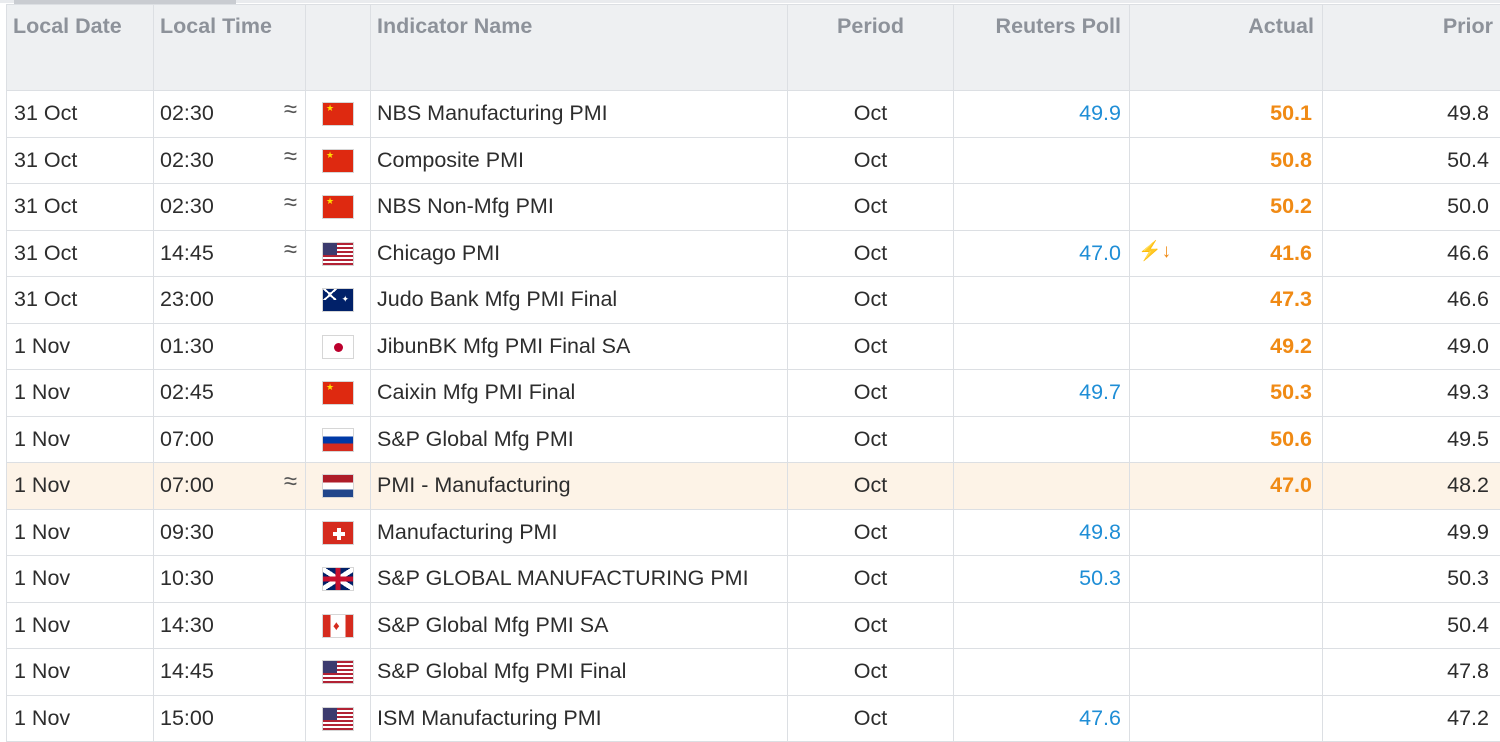  I want to click on row-indicator-name: PMI - Manufacturing, so click(579, 486).